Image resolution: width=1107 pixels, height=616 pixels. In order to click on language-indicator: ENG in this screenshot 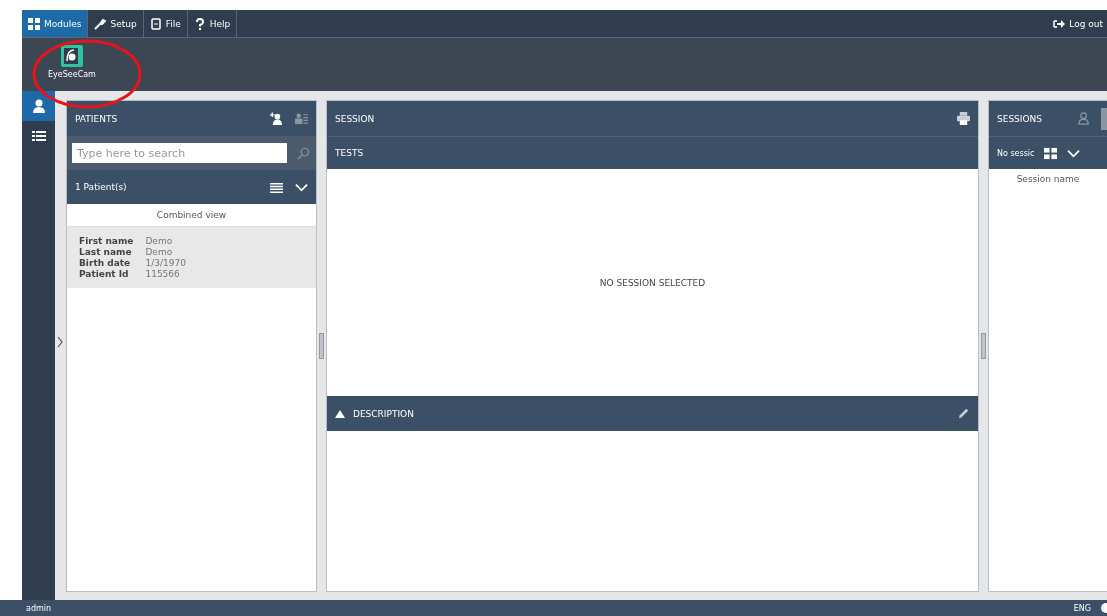, I will do `click(1082, 608)`.